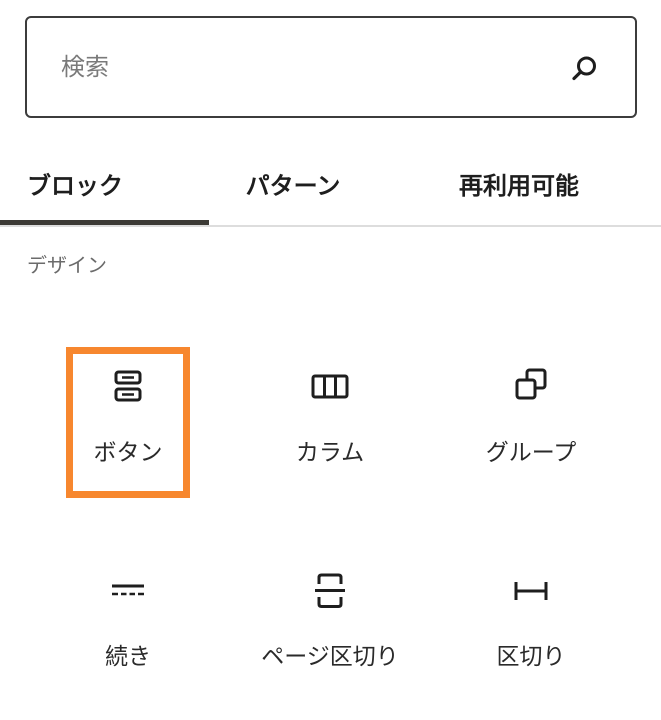 This screenshot has height=720, width=661. I want to click on block-item-label: グループ, so click(531, 453).